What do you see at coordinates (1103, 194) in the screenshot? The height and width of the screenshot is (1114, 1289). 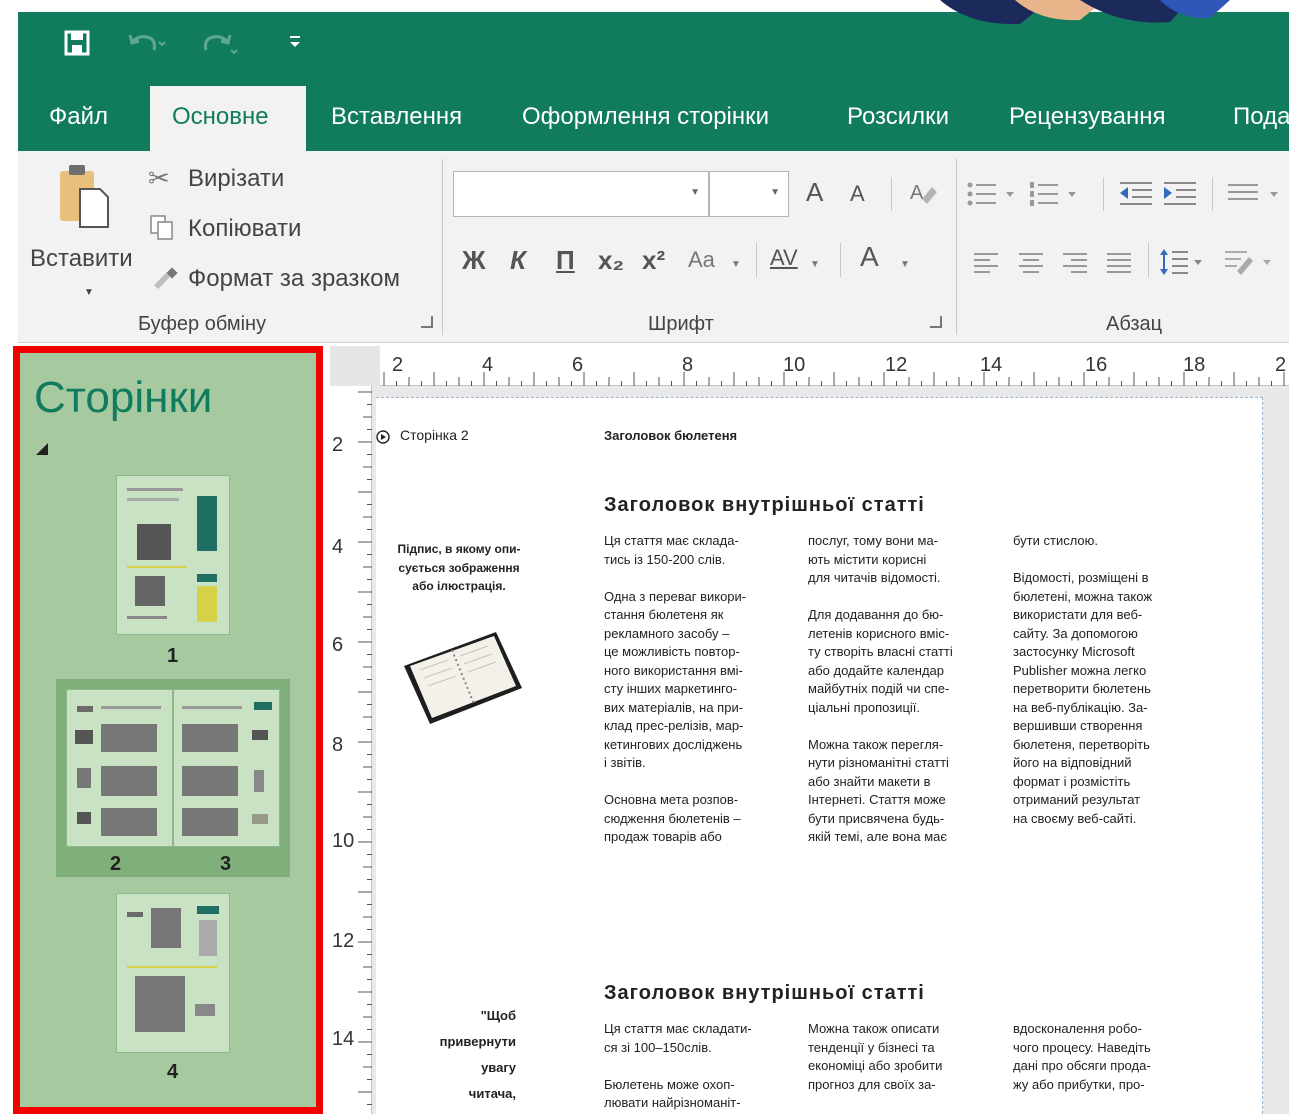 I see `paragraph-divider` at bounding box center [1103, 194].